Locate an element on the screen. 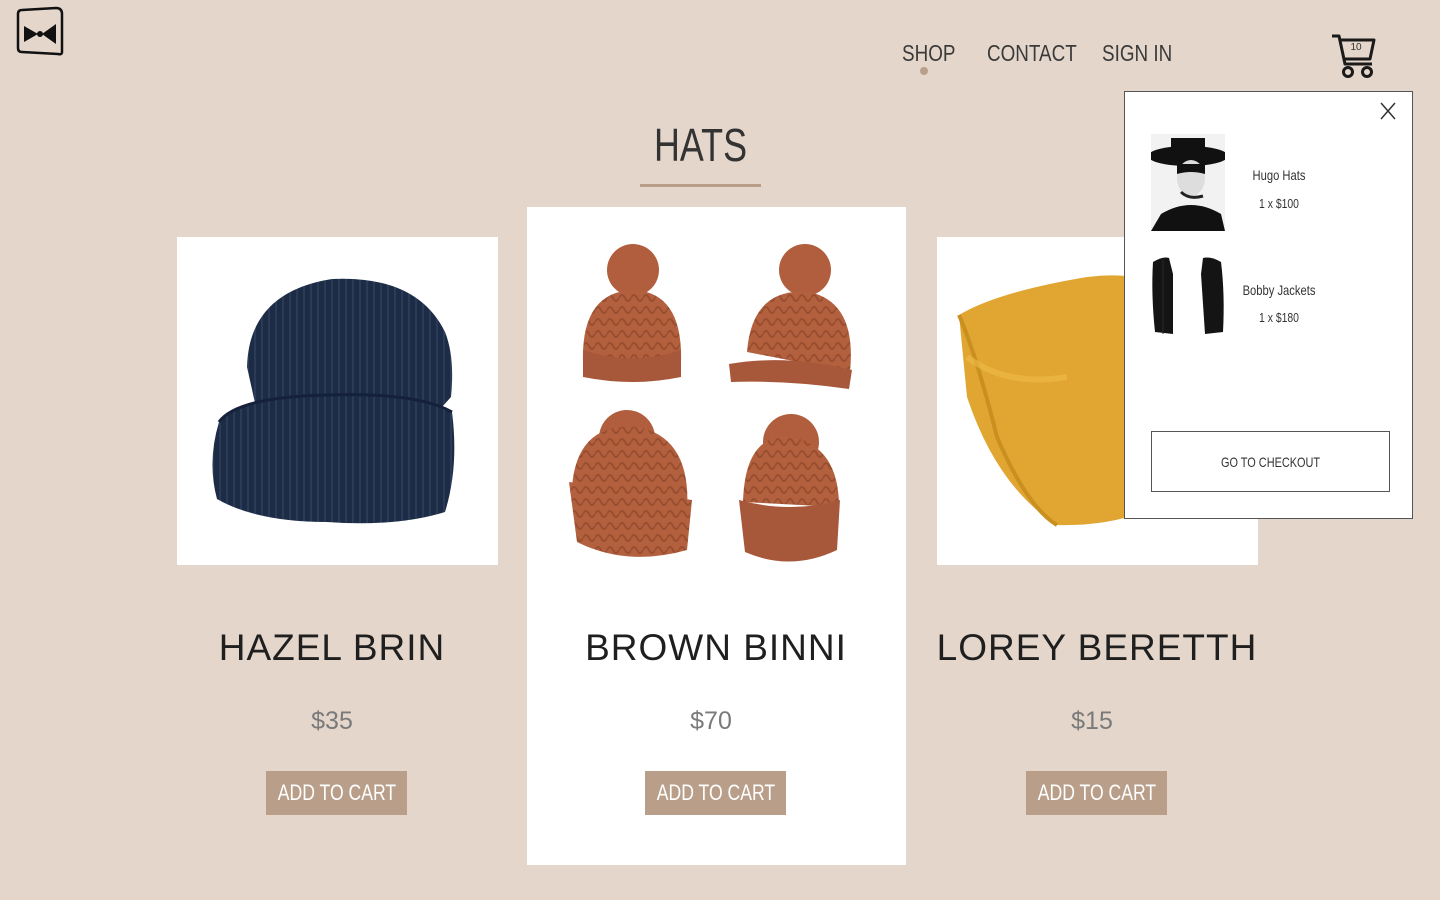 This screenshot has width=1440, height=900. brown-pompom-beanies-image is located at coordinates (716, 404).